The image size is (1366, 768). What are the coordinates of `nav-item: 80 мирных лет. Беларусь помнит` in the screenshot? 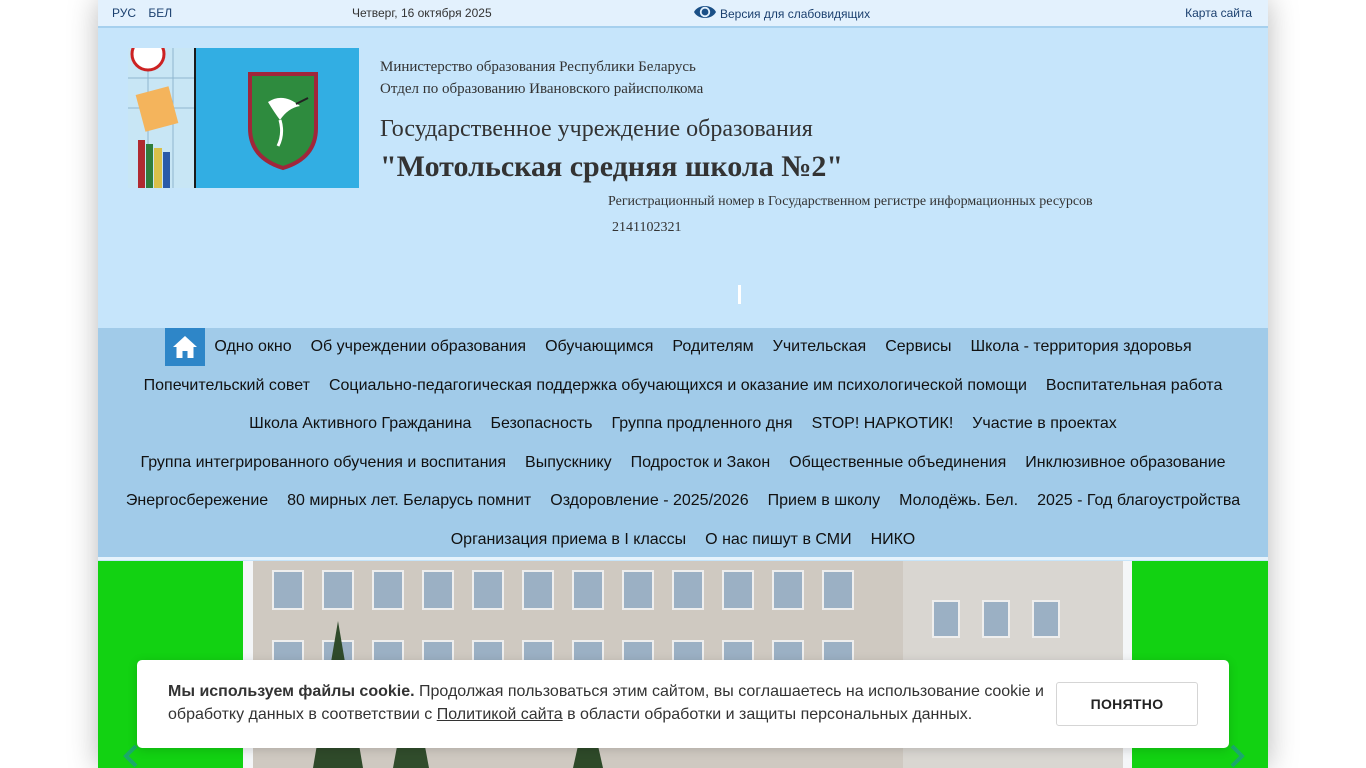 It's located at (409, 501).